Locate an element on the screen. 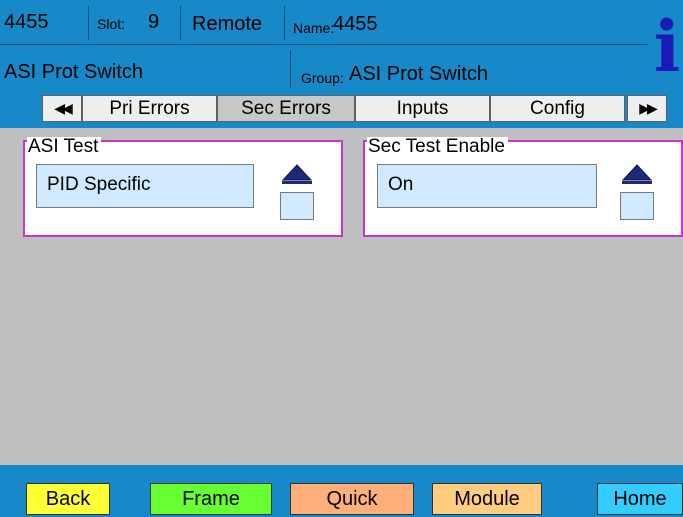  mode-label: Remote is located at coordinates (227, 24).